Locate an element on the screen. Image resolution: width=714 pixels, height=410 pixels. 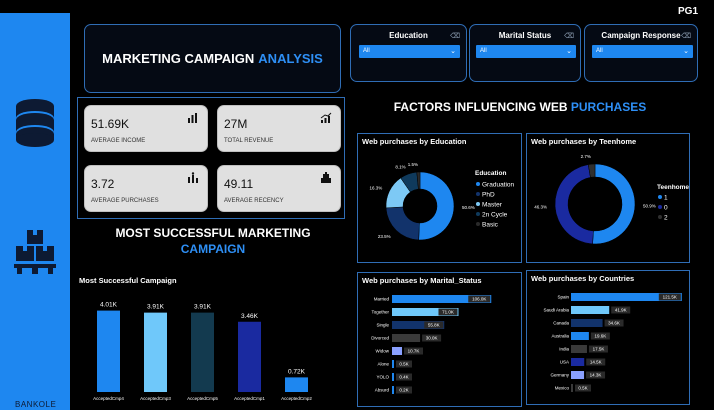
data-label: 17.5K is located at coordinates (599, 349).